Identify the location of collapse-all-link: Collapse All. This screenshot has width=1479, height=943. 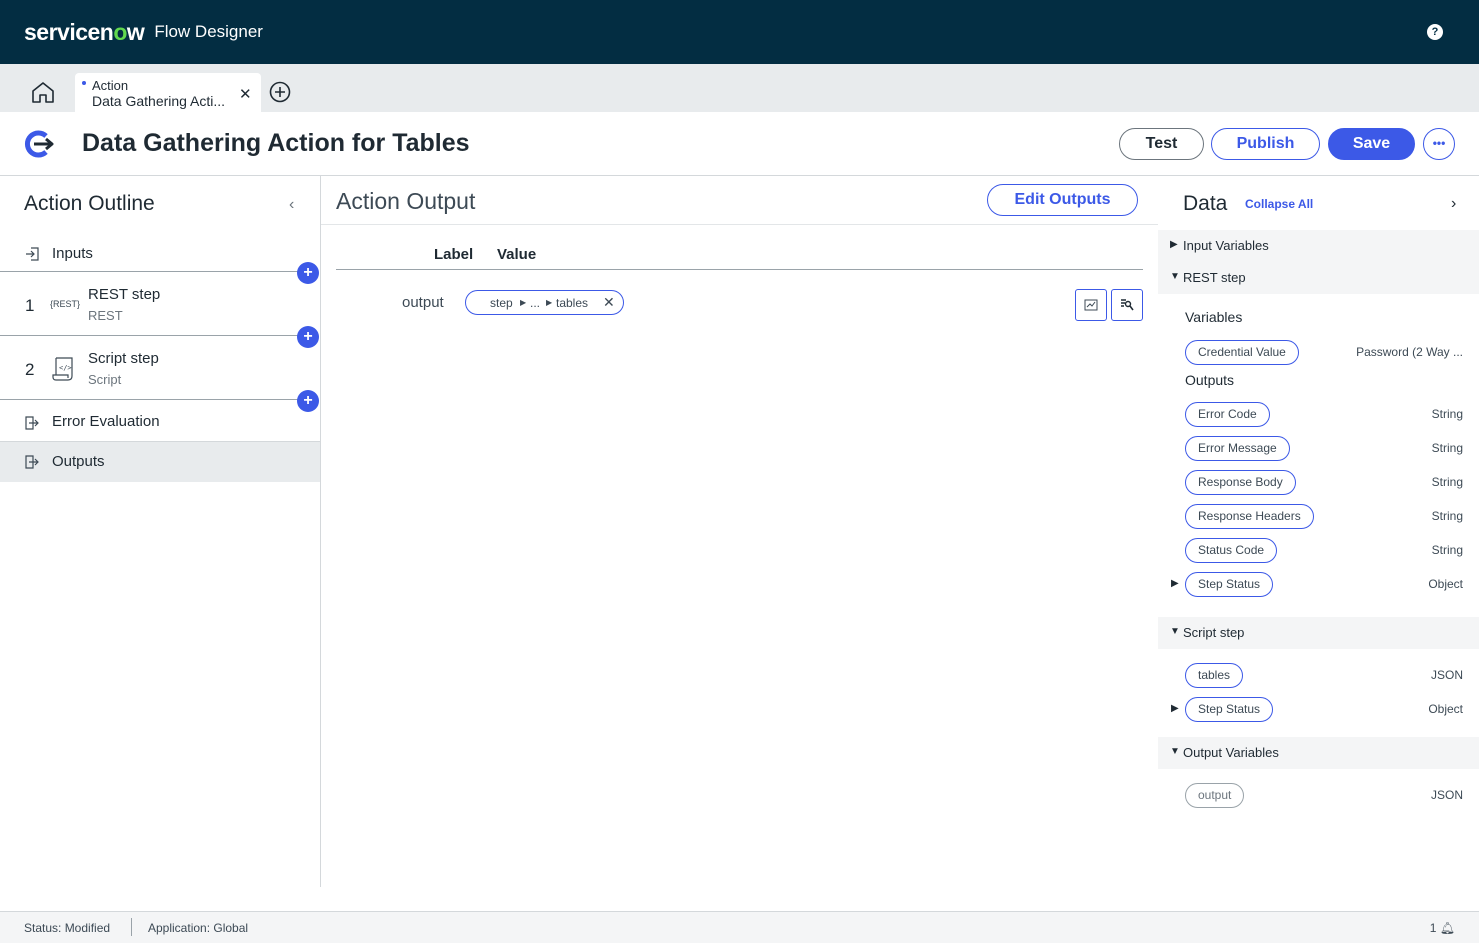
(1279, 204).